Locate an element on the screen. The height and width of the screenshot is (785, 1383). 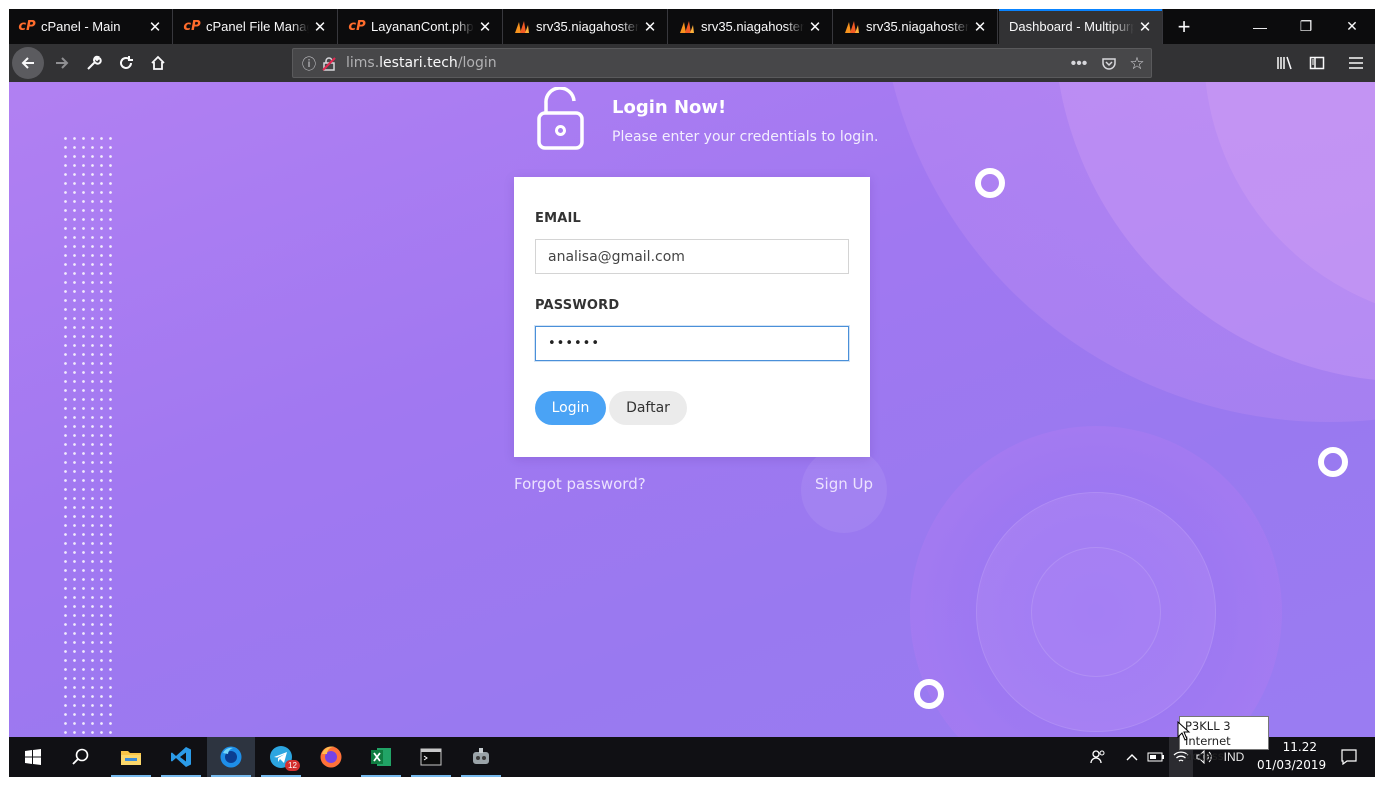
tab-cpanel-file-manager: cP cPanel File Manager ✕ is located at coordinates (256, 26).